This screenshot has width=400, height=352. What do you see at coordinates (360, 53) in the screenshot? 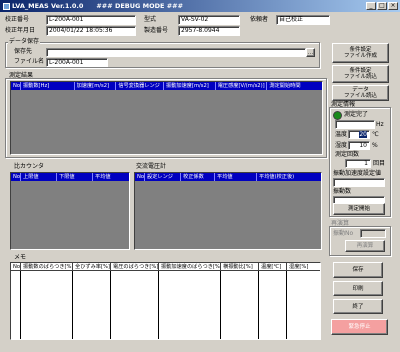
I see `cond-create-button: 条件設定 ファイル作成` at bounding box center [360, 53].